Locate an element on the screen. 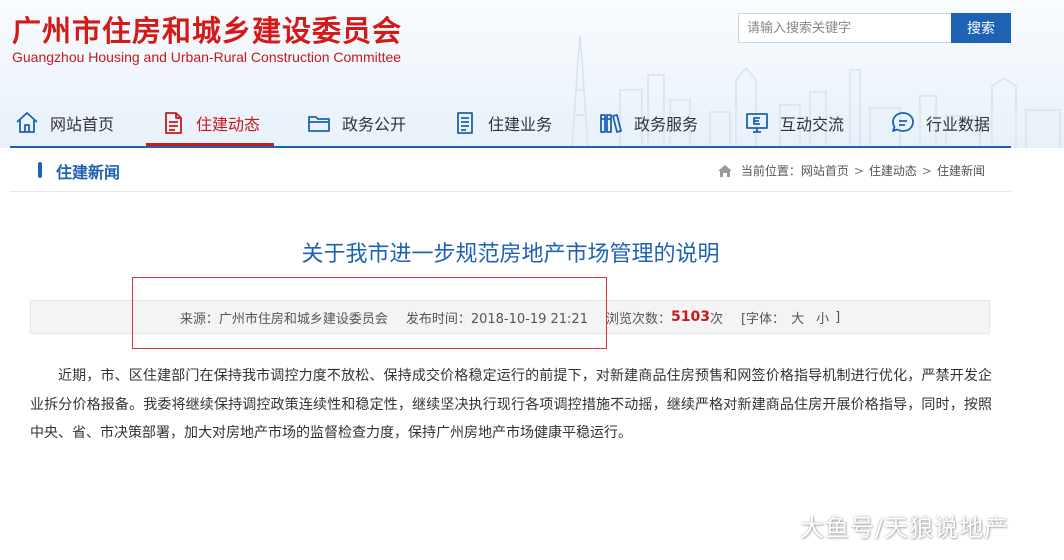 This screenshot has width=1064, height=560. clipboard-icon is located at coordinates (465, 123).